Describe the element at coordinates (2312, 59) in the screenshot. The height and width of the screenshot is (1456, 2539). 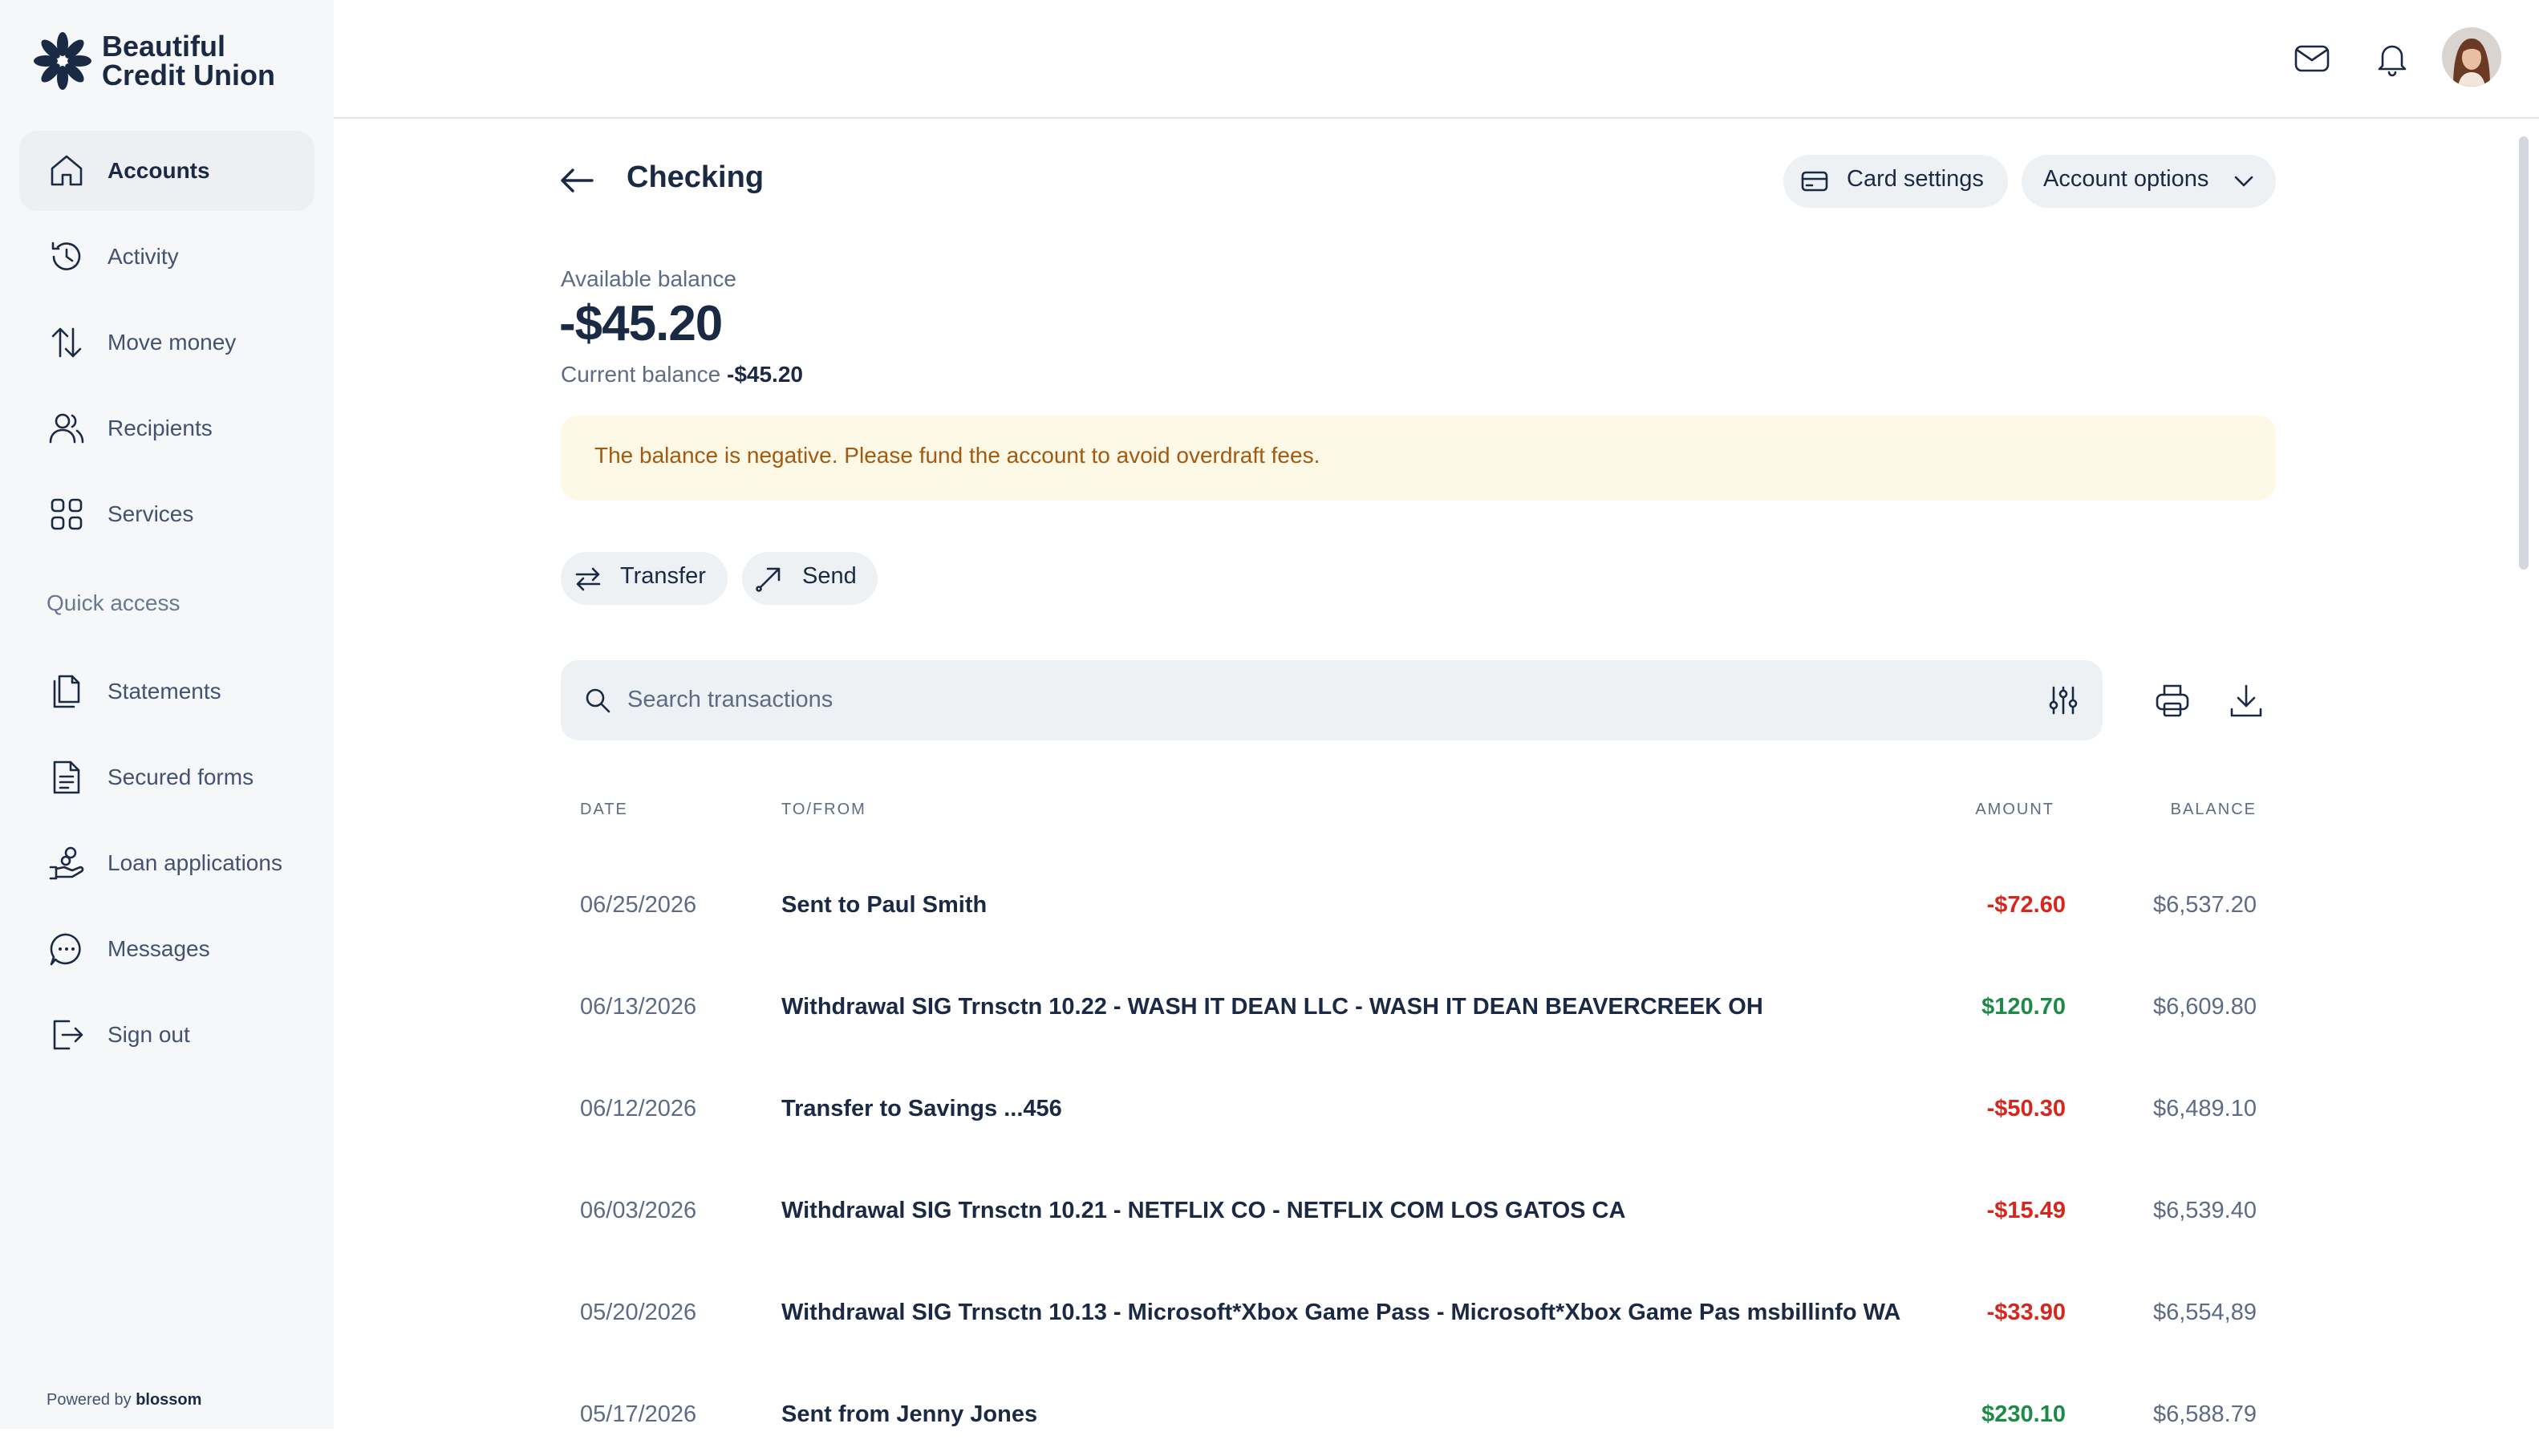
I see `mail-icon` at that location.